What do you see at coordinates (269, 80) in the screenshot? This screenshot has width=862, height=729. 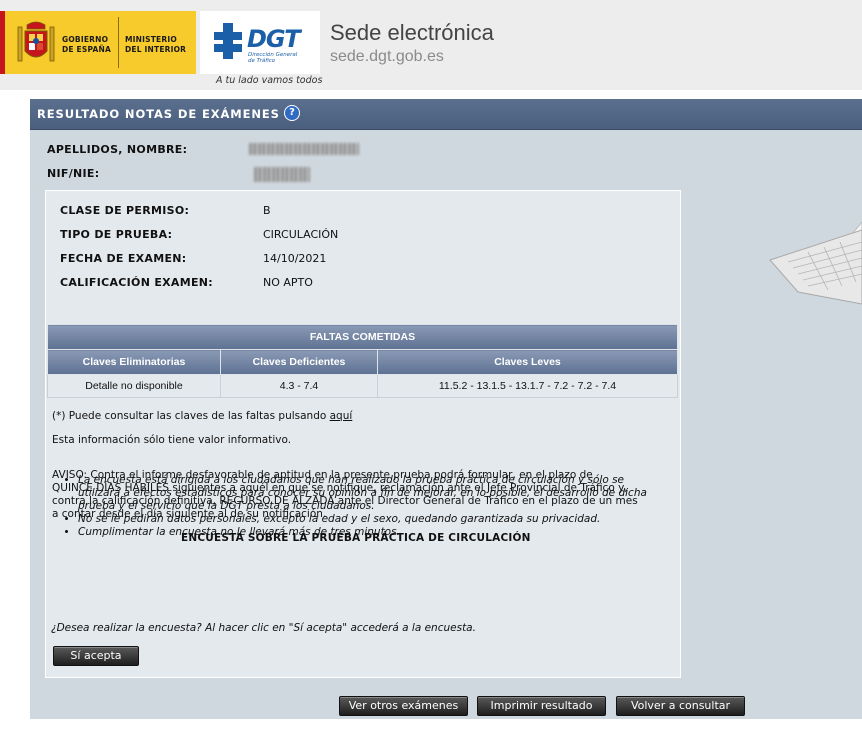 I see `tagline: A tu lado vamos todos` at bounding box center [269, 80].